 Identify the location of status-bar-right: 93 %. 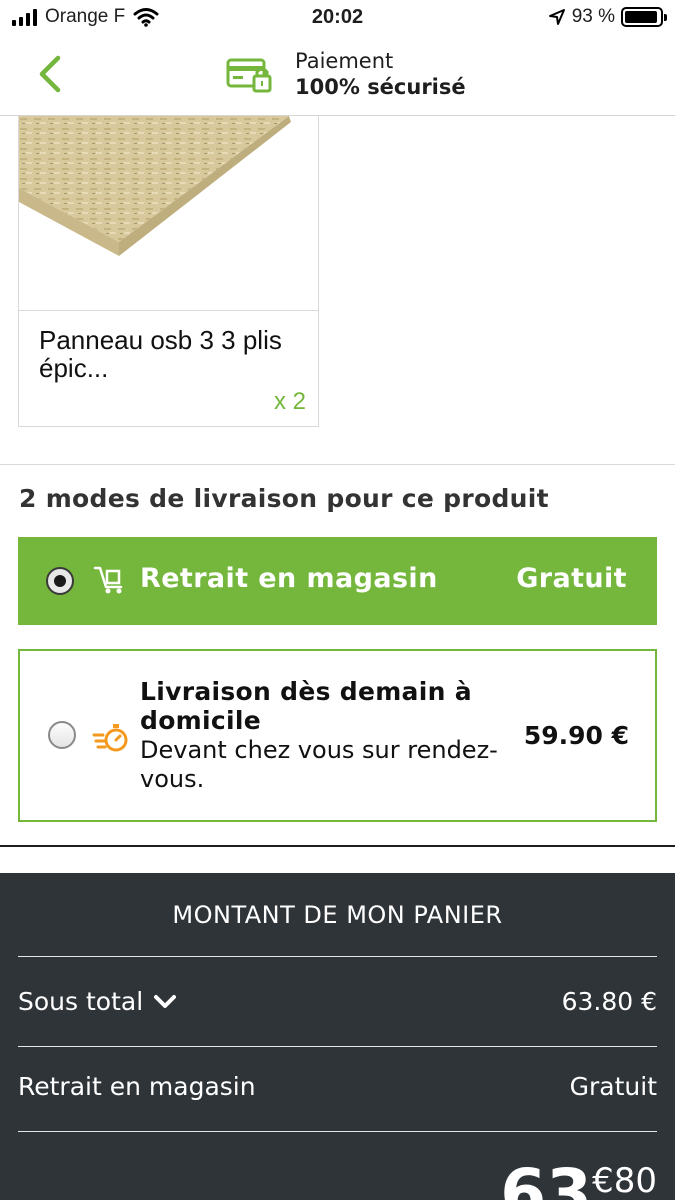
(607, 17).